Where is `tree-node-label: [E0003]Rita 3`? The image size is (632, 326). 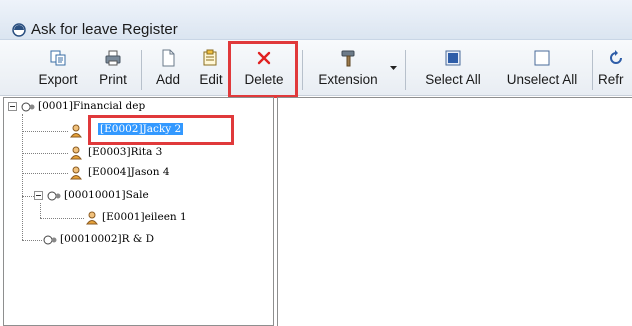 tree-node-label: [E0003]Rita 3 is located at coordinates (125, 152).